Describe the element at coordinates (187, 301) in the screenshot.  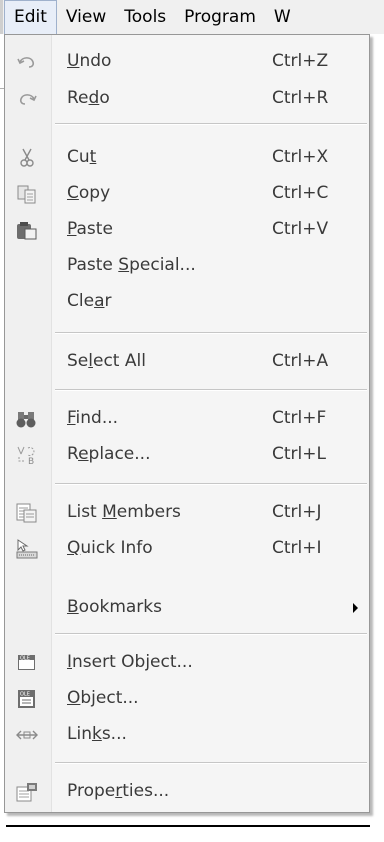
I see `menu-item-clear: Clear` at that location.